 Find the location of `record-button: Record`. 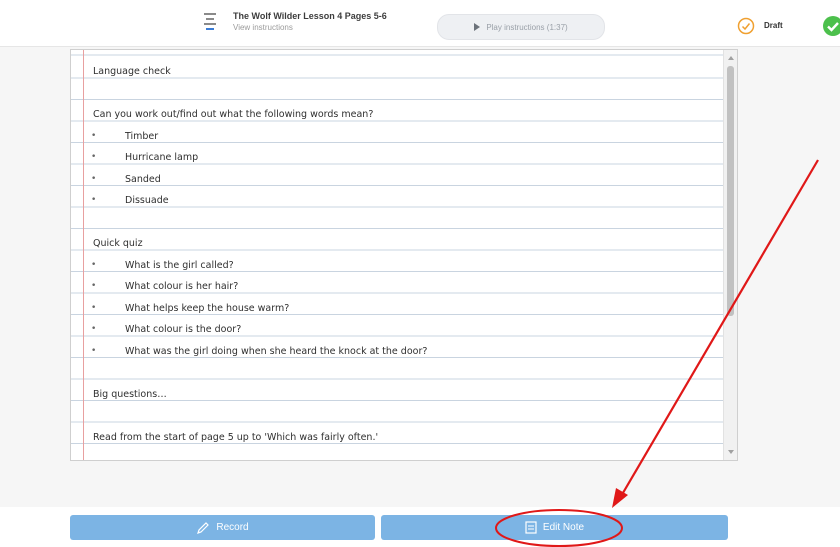

record-button: Record is located at coordinates (222, 527).